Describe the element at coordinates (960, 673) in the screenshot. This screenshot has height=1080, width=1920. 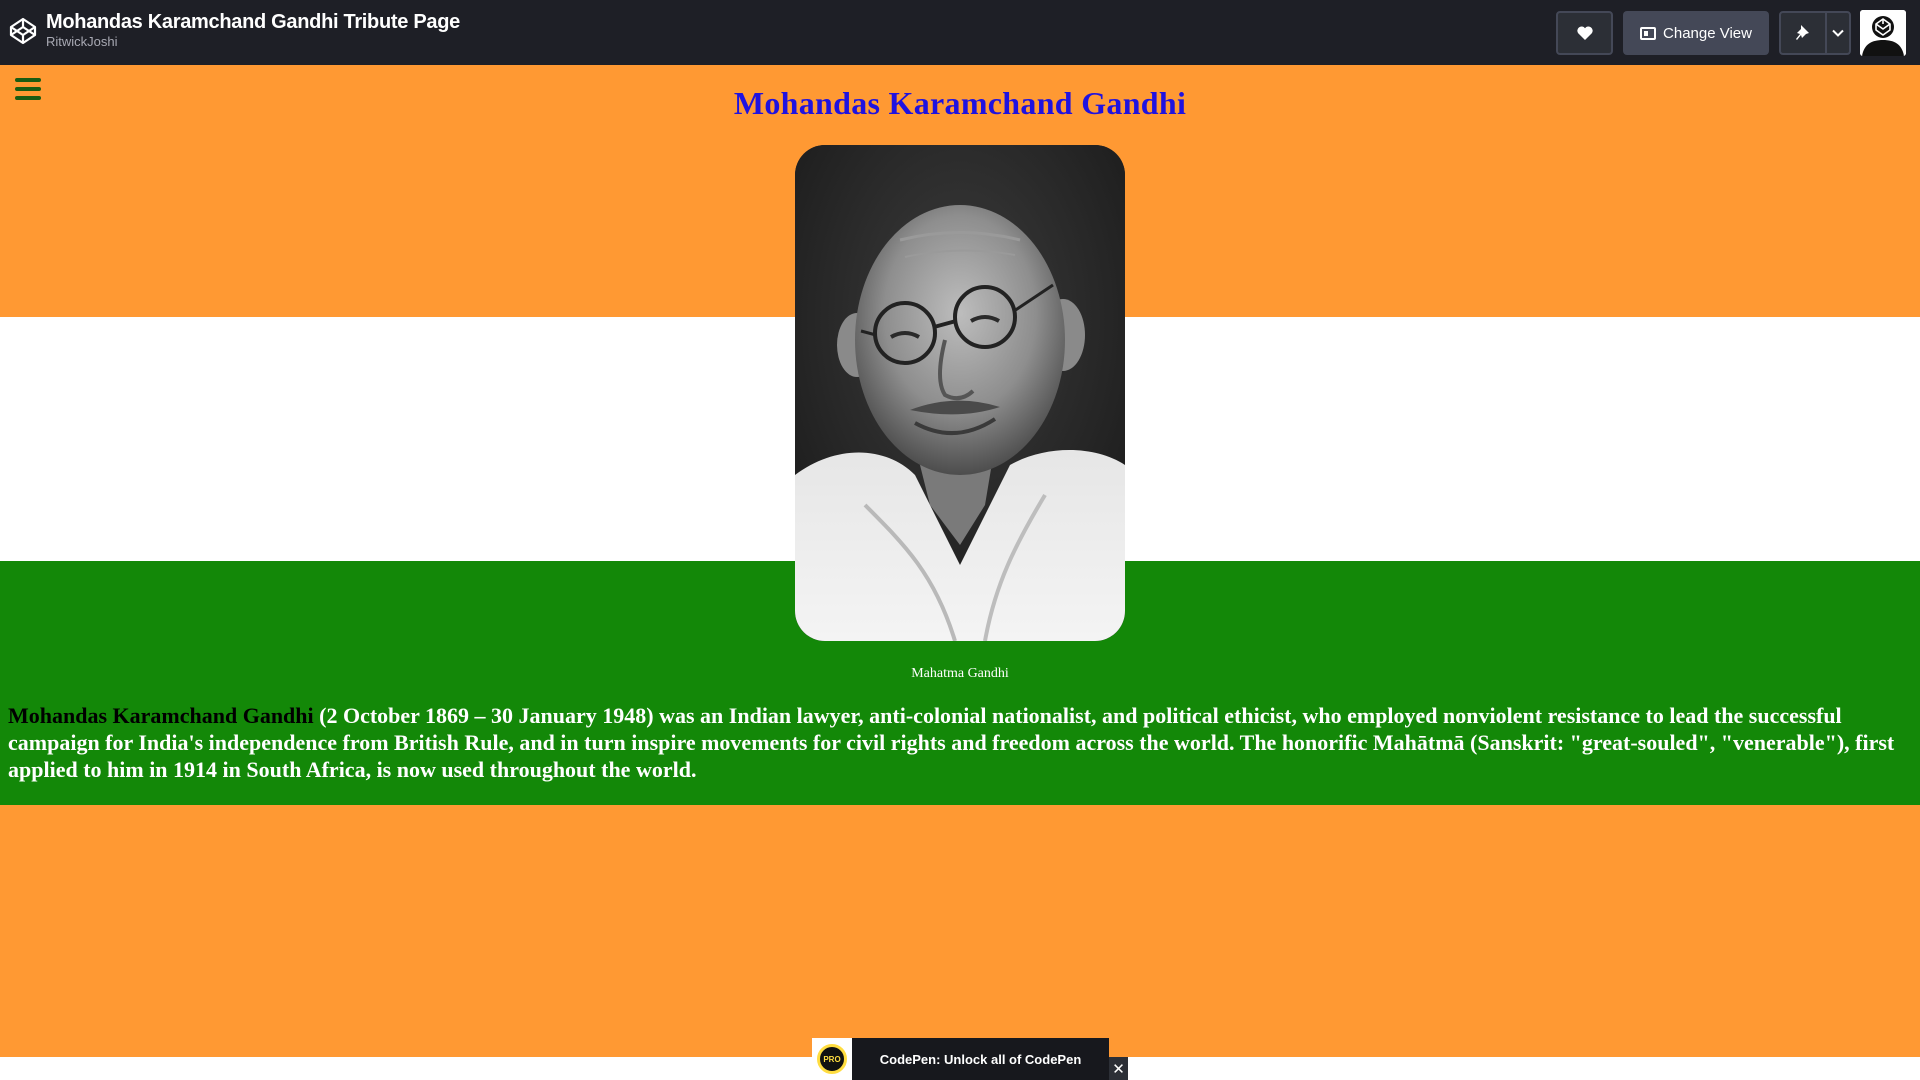
I see `image-caption: Mahatma Gandhi` at that location.